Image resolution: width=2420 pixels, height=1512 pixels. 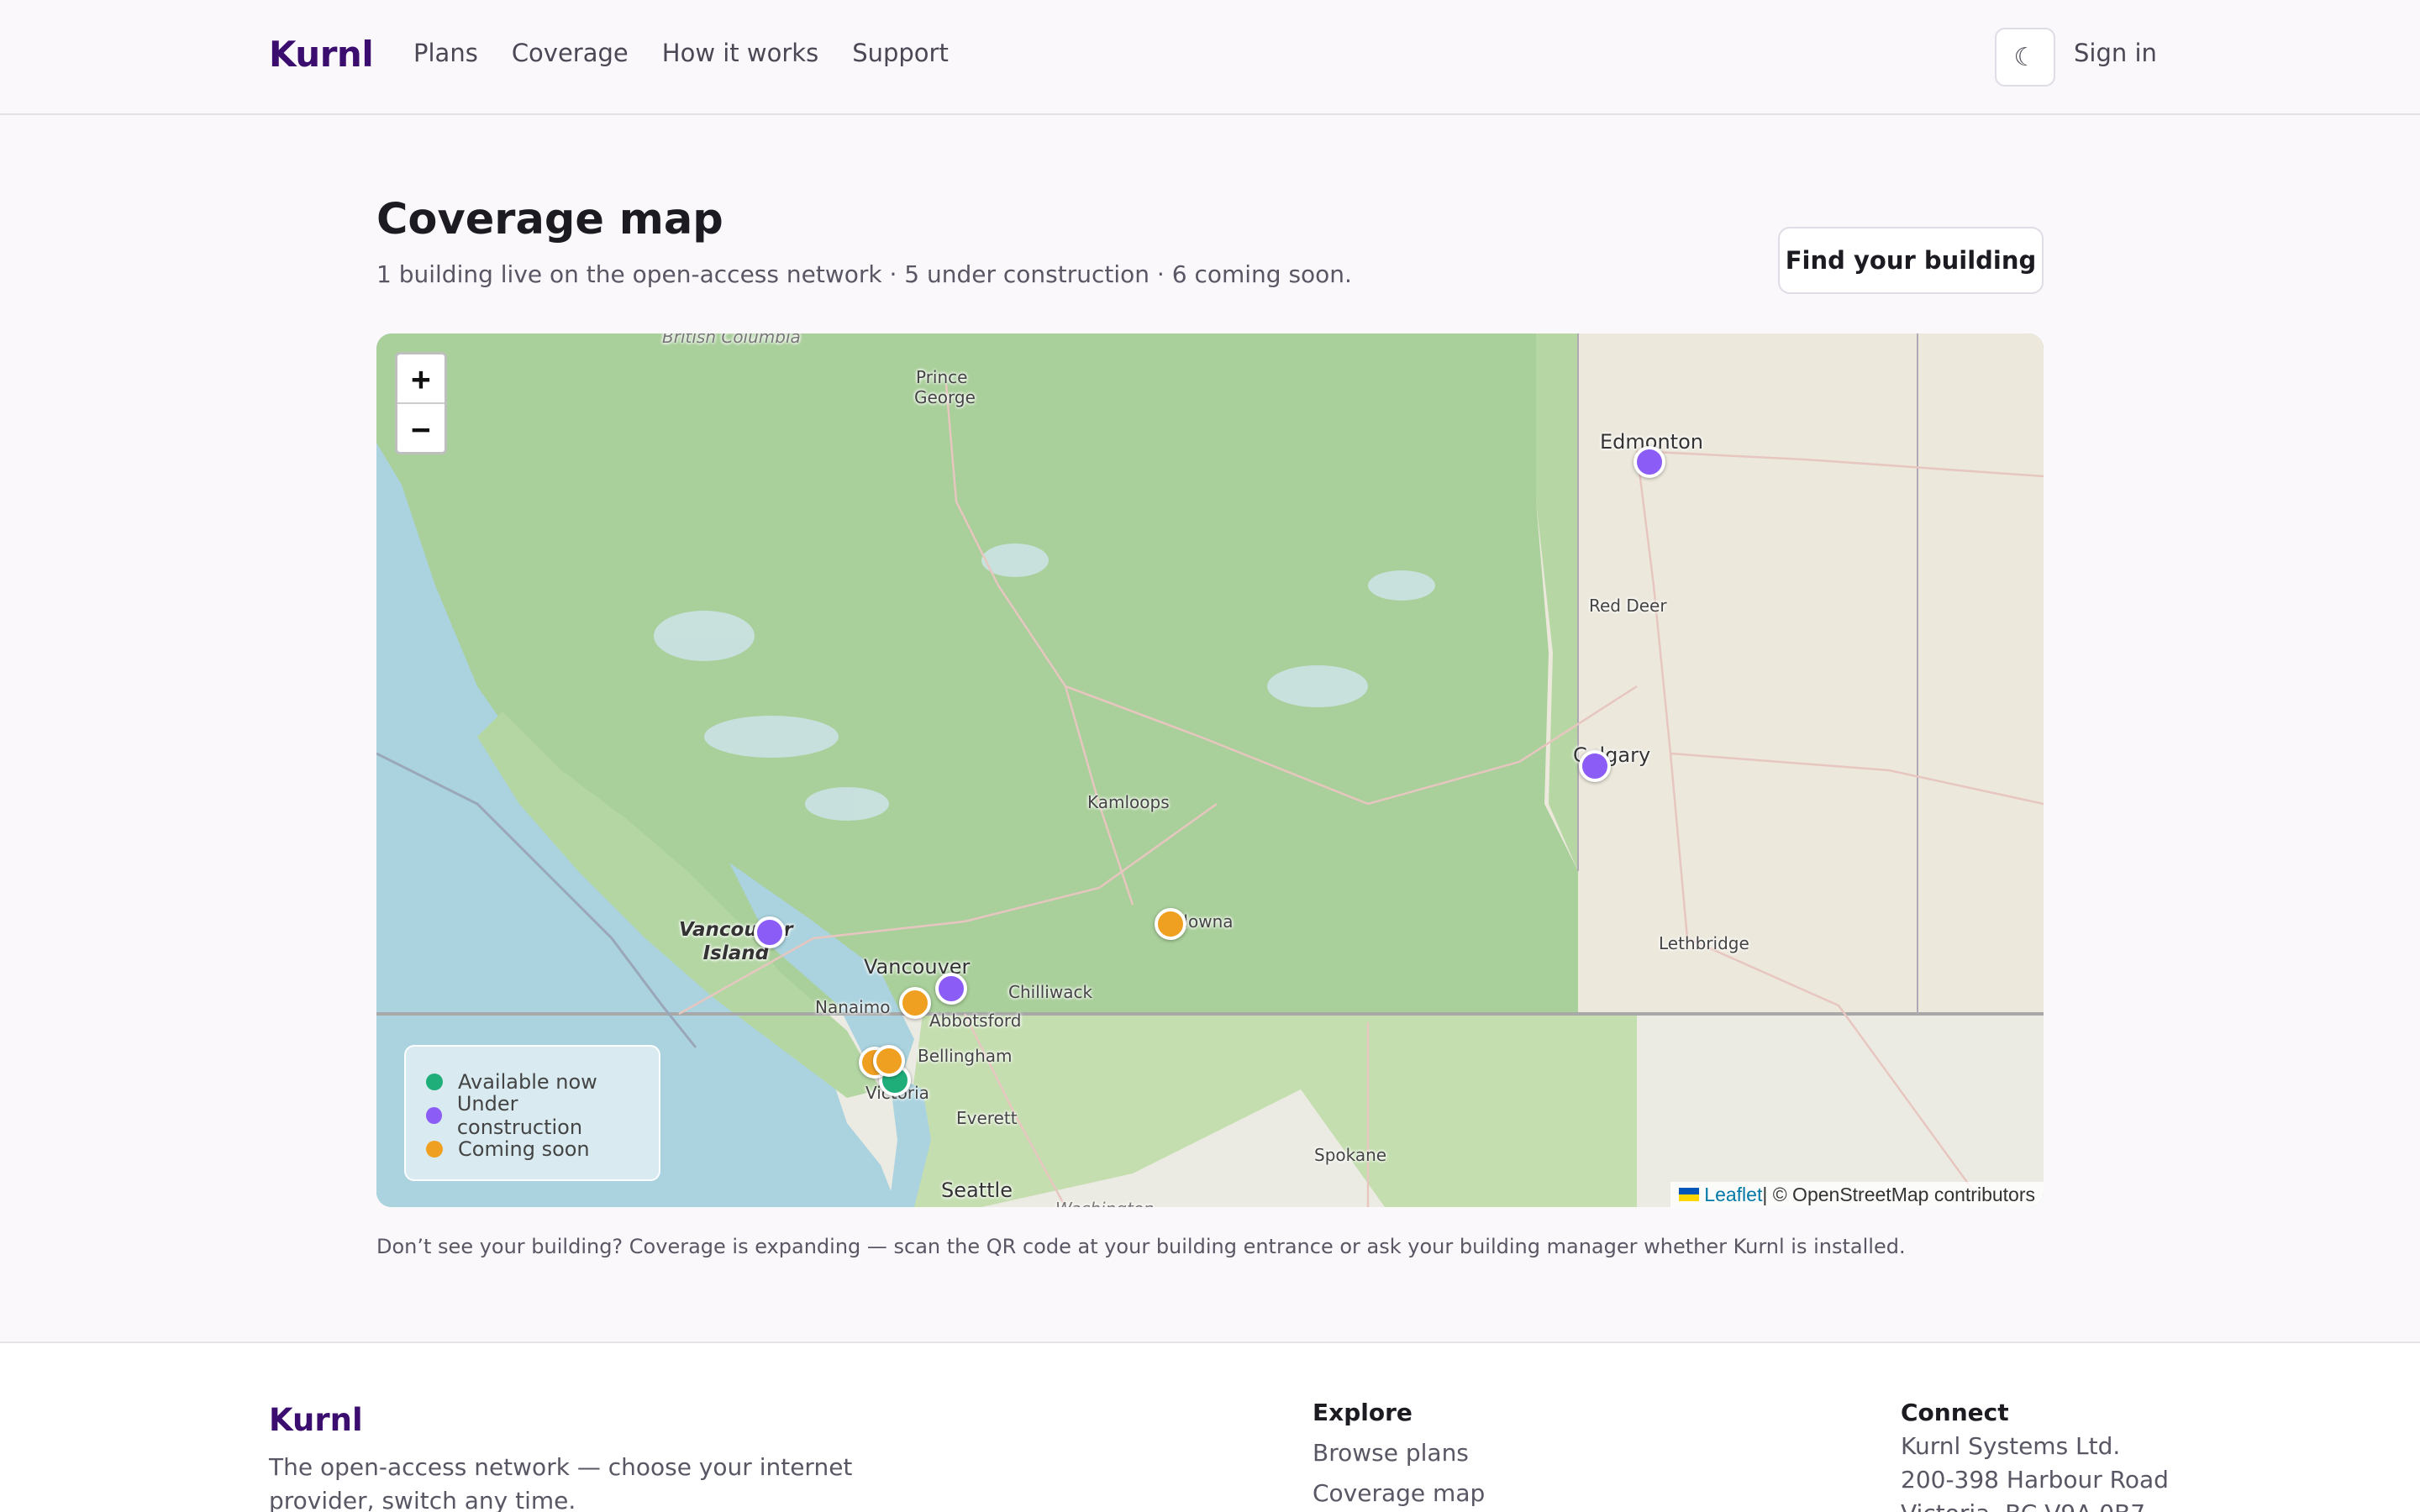 What do you see at coordinates (527, 1082) in the screenshot?
I see `legend-label: Available now` at bounding box center [527, 1082].